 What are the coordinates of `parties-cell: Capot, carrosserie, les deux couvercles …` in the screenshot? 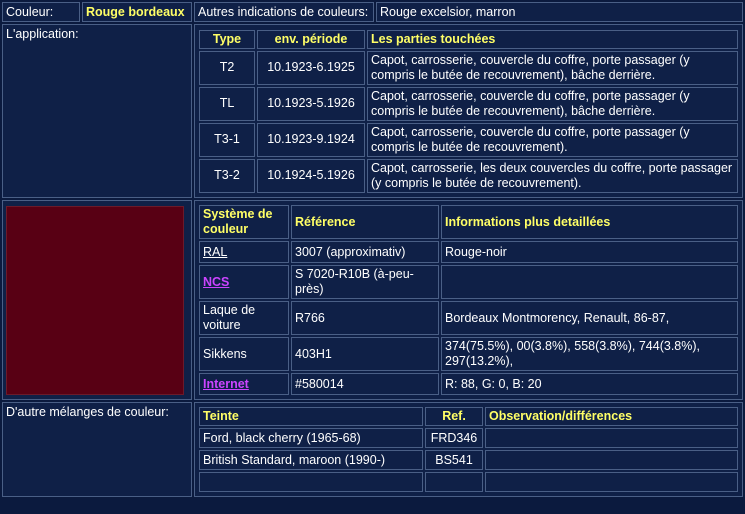 It's located at (552, 175).